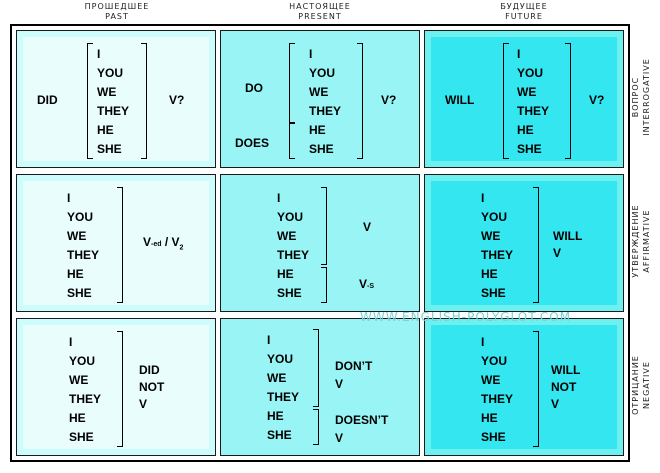 The image size is (660, 473). I want to click on column-header-en: PRESENT, so click(320, 16).